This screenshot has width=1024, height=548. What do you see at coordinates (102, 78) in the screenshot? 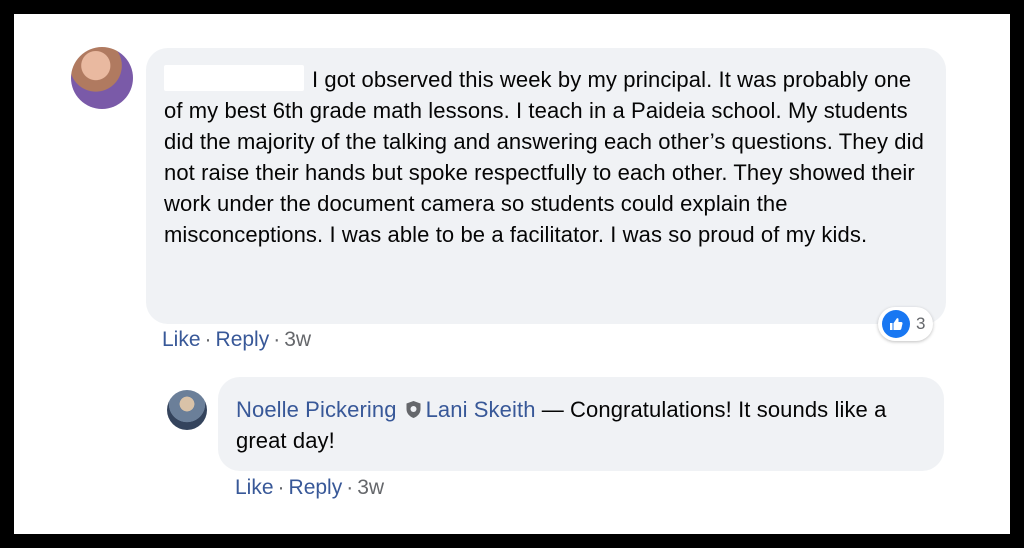
I see `commenter-avatar` at bounding box center [102, 78].